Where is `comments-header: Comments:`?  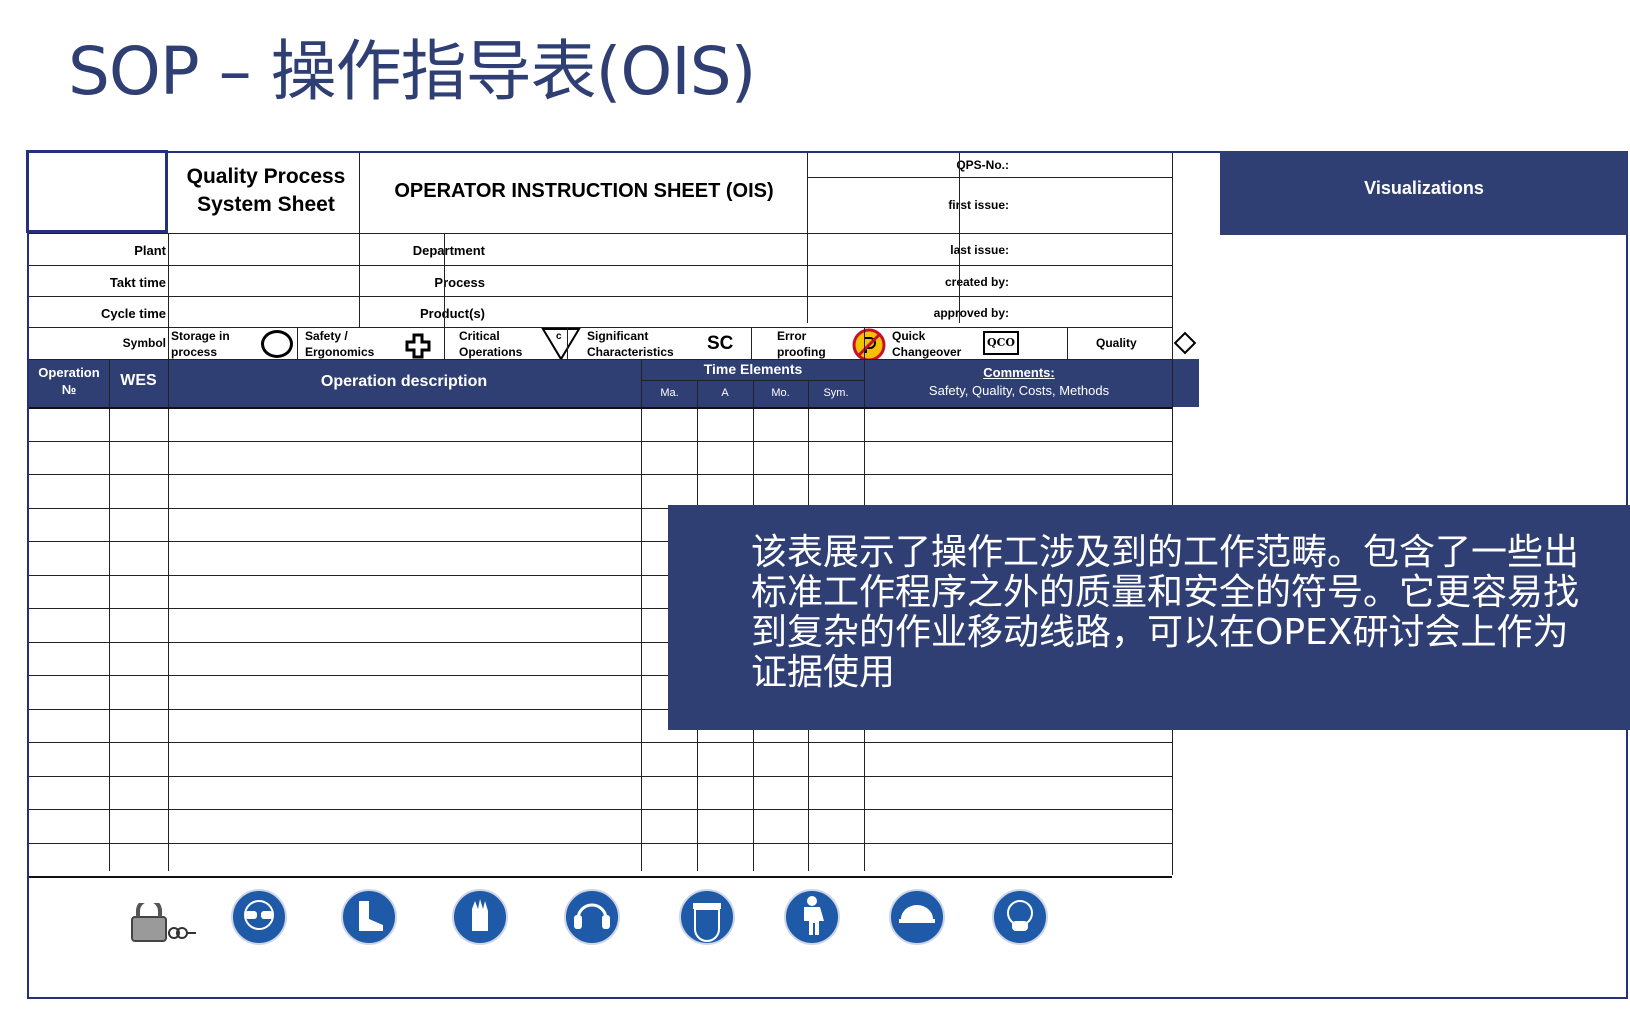
comments-header: Comments: is located at coordinates (1019, 372).